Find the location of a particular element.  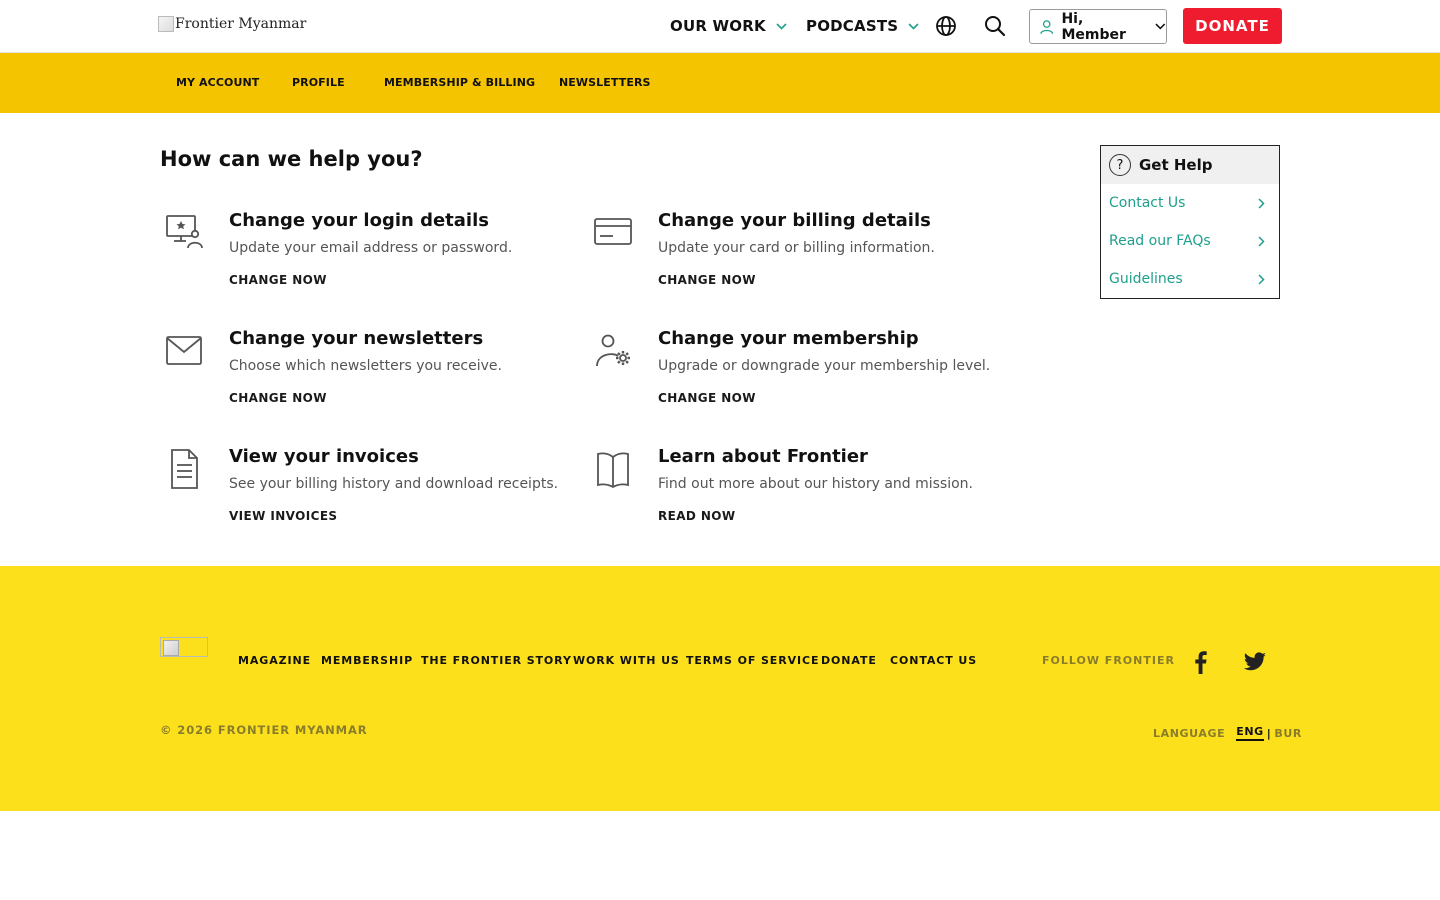

card-title: View your invoices is located at coordinates (324, 456).